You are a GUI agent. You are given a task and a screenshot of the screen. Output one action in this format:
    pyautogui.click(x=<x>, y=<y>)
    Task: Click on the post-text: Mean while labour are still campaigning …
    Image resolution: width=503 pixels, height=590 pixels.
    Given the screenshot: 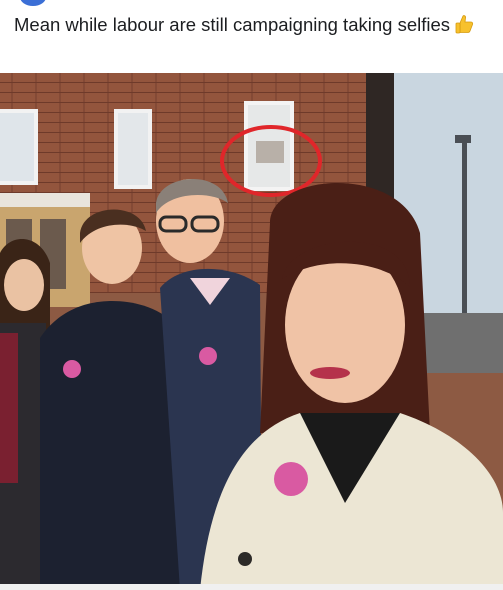 What is the action you would take?
    pyautogui.click(x=249, y=24)
    